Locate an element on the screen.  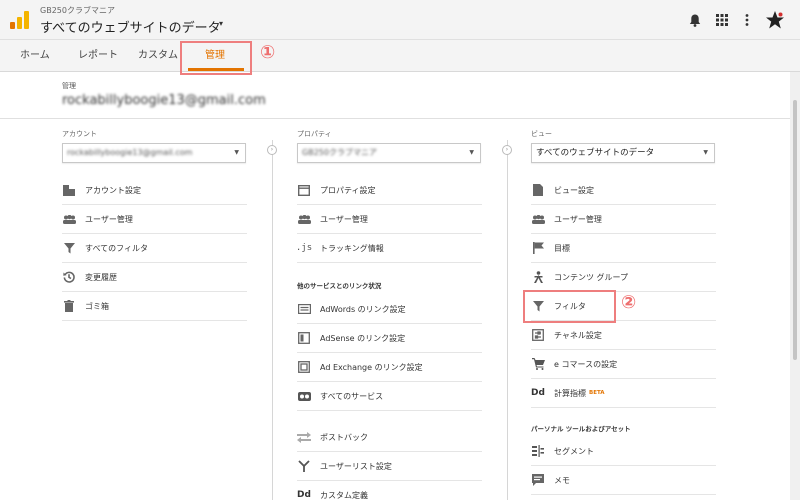
avatar is located at coordinates (775, 20).